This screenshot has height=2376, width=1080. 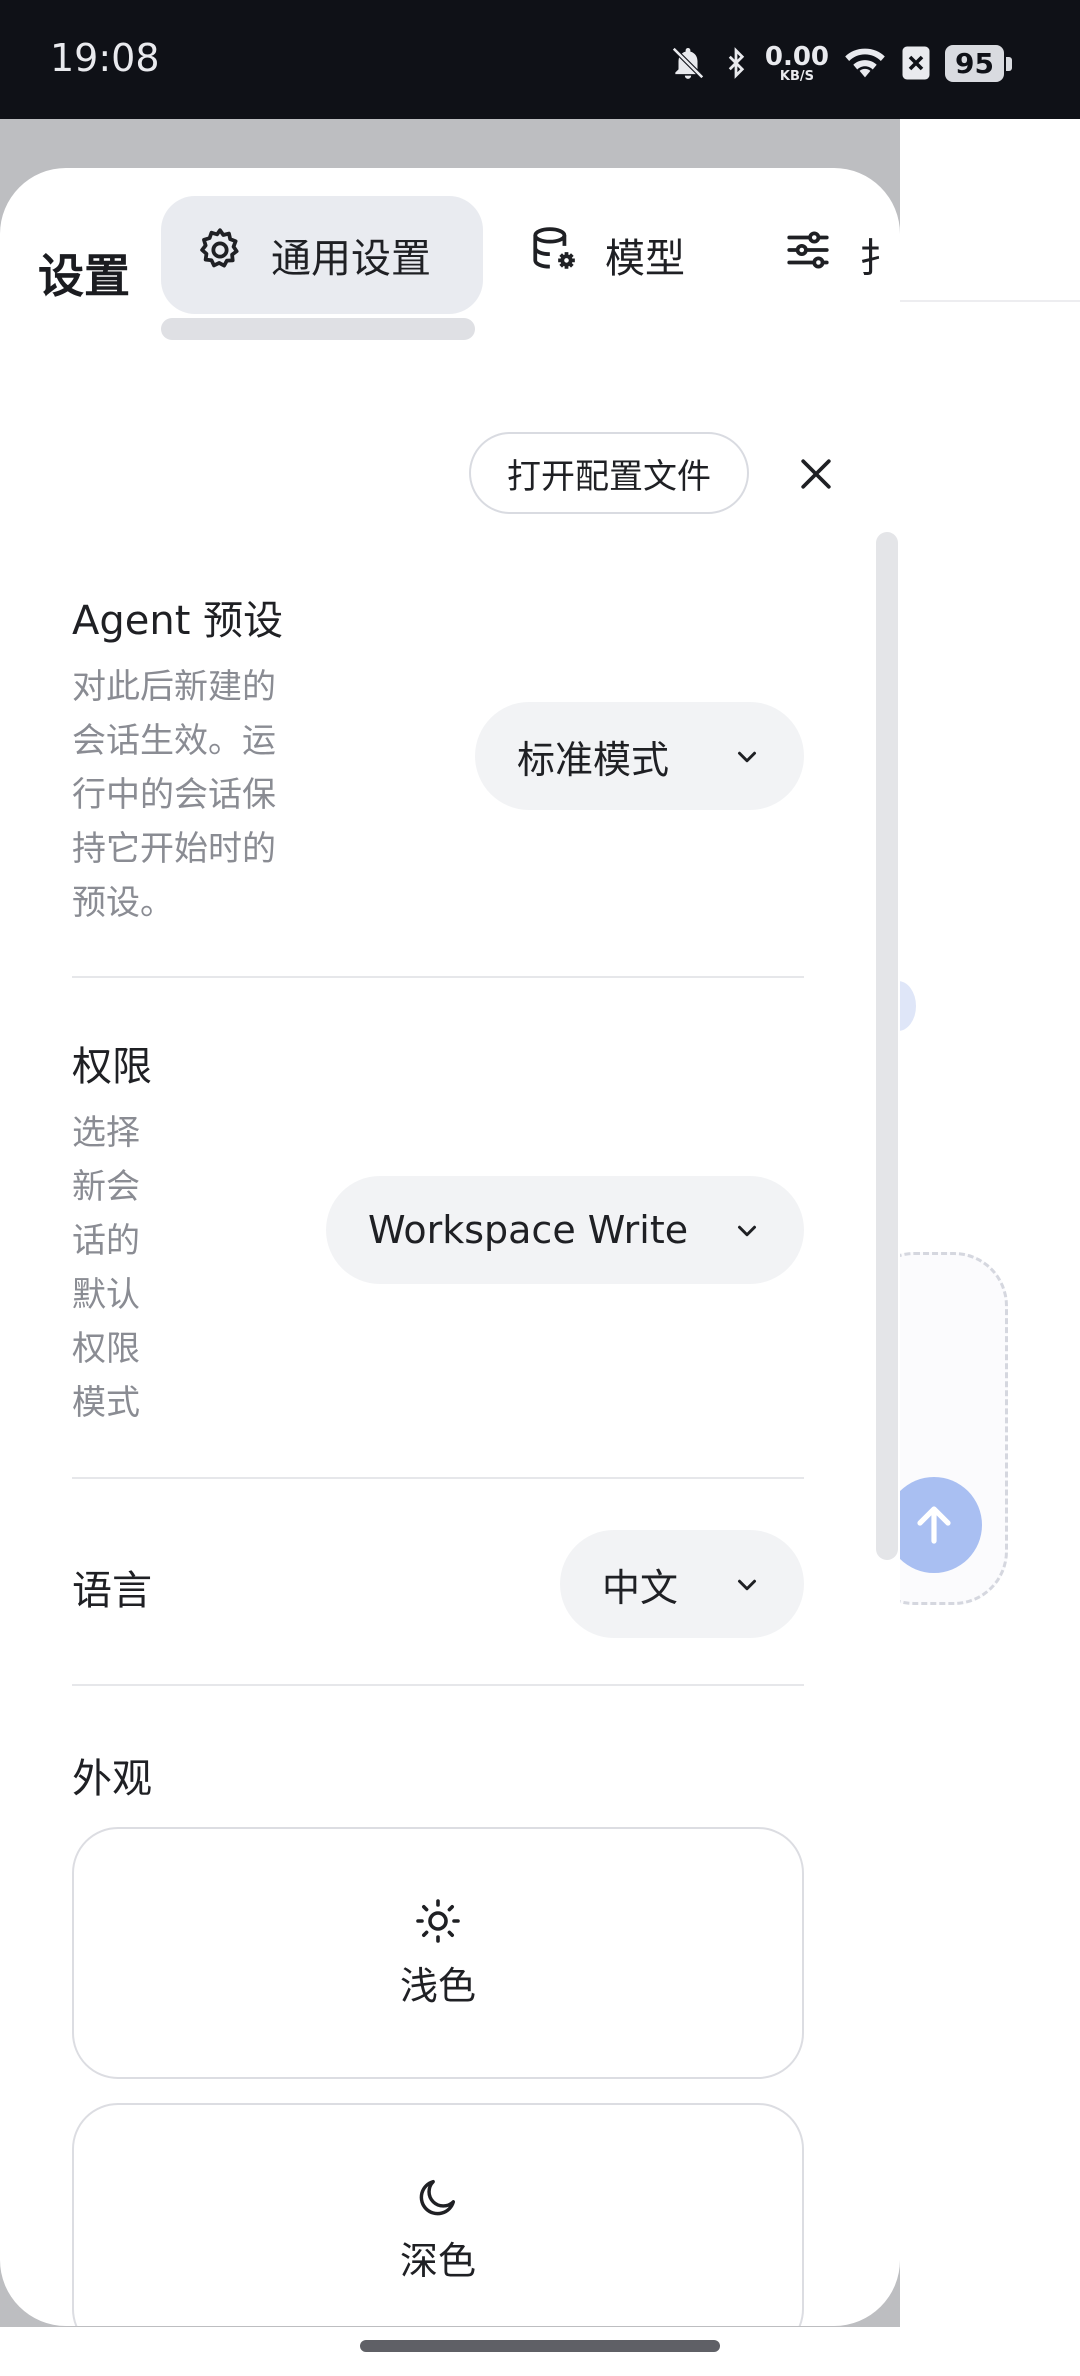 What do you see at coordinates (174, 849) in the screenshot?
I see `description-line: 持它开始时的` at bounding box center [174, 849].